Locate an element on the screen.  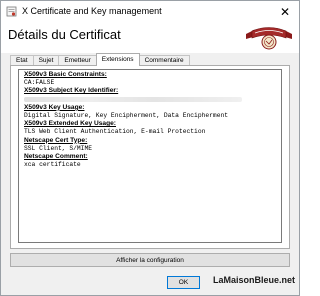
window-title: X Certificate and Key management is located at coordinates (92, 11).